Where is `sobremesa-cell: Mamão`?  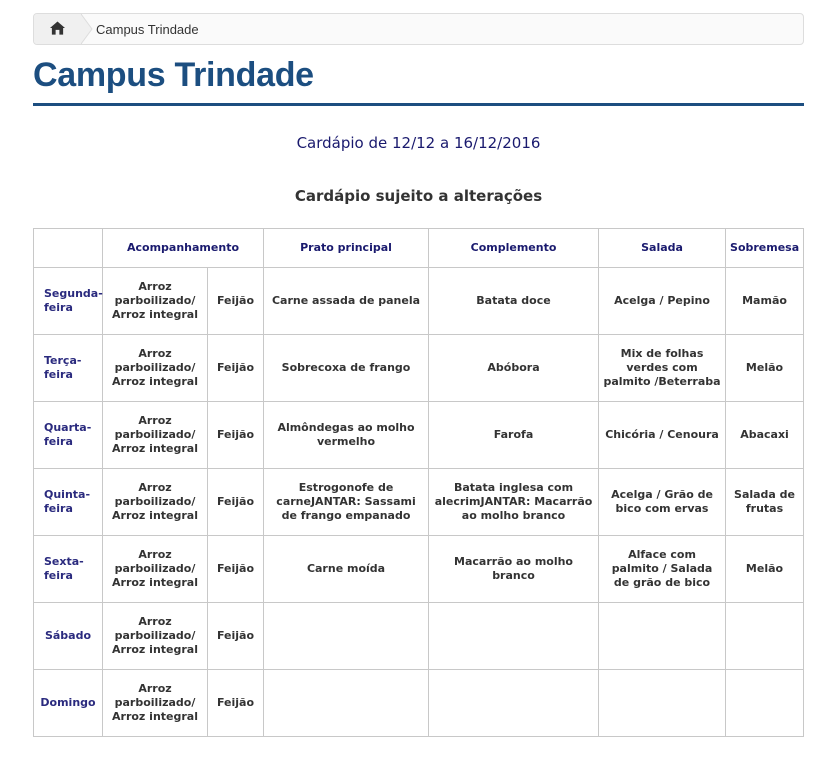
sobremesa-cell: Mamão is located at coordinates (765, 301).